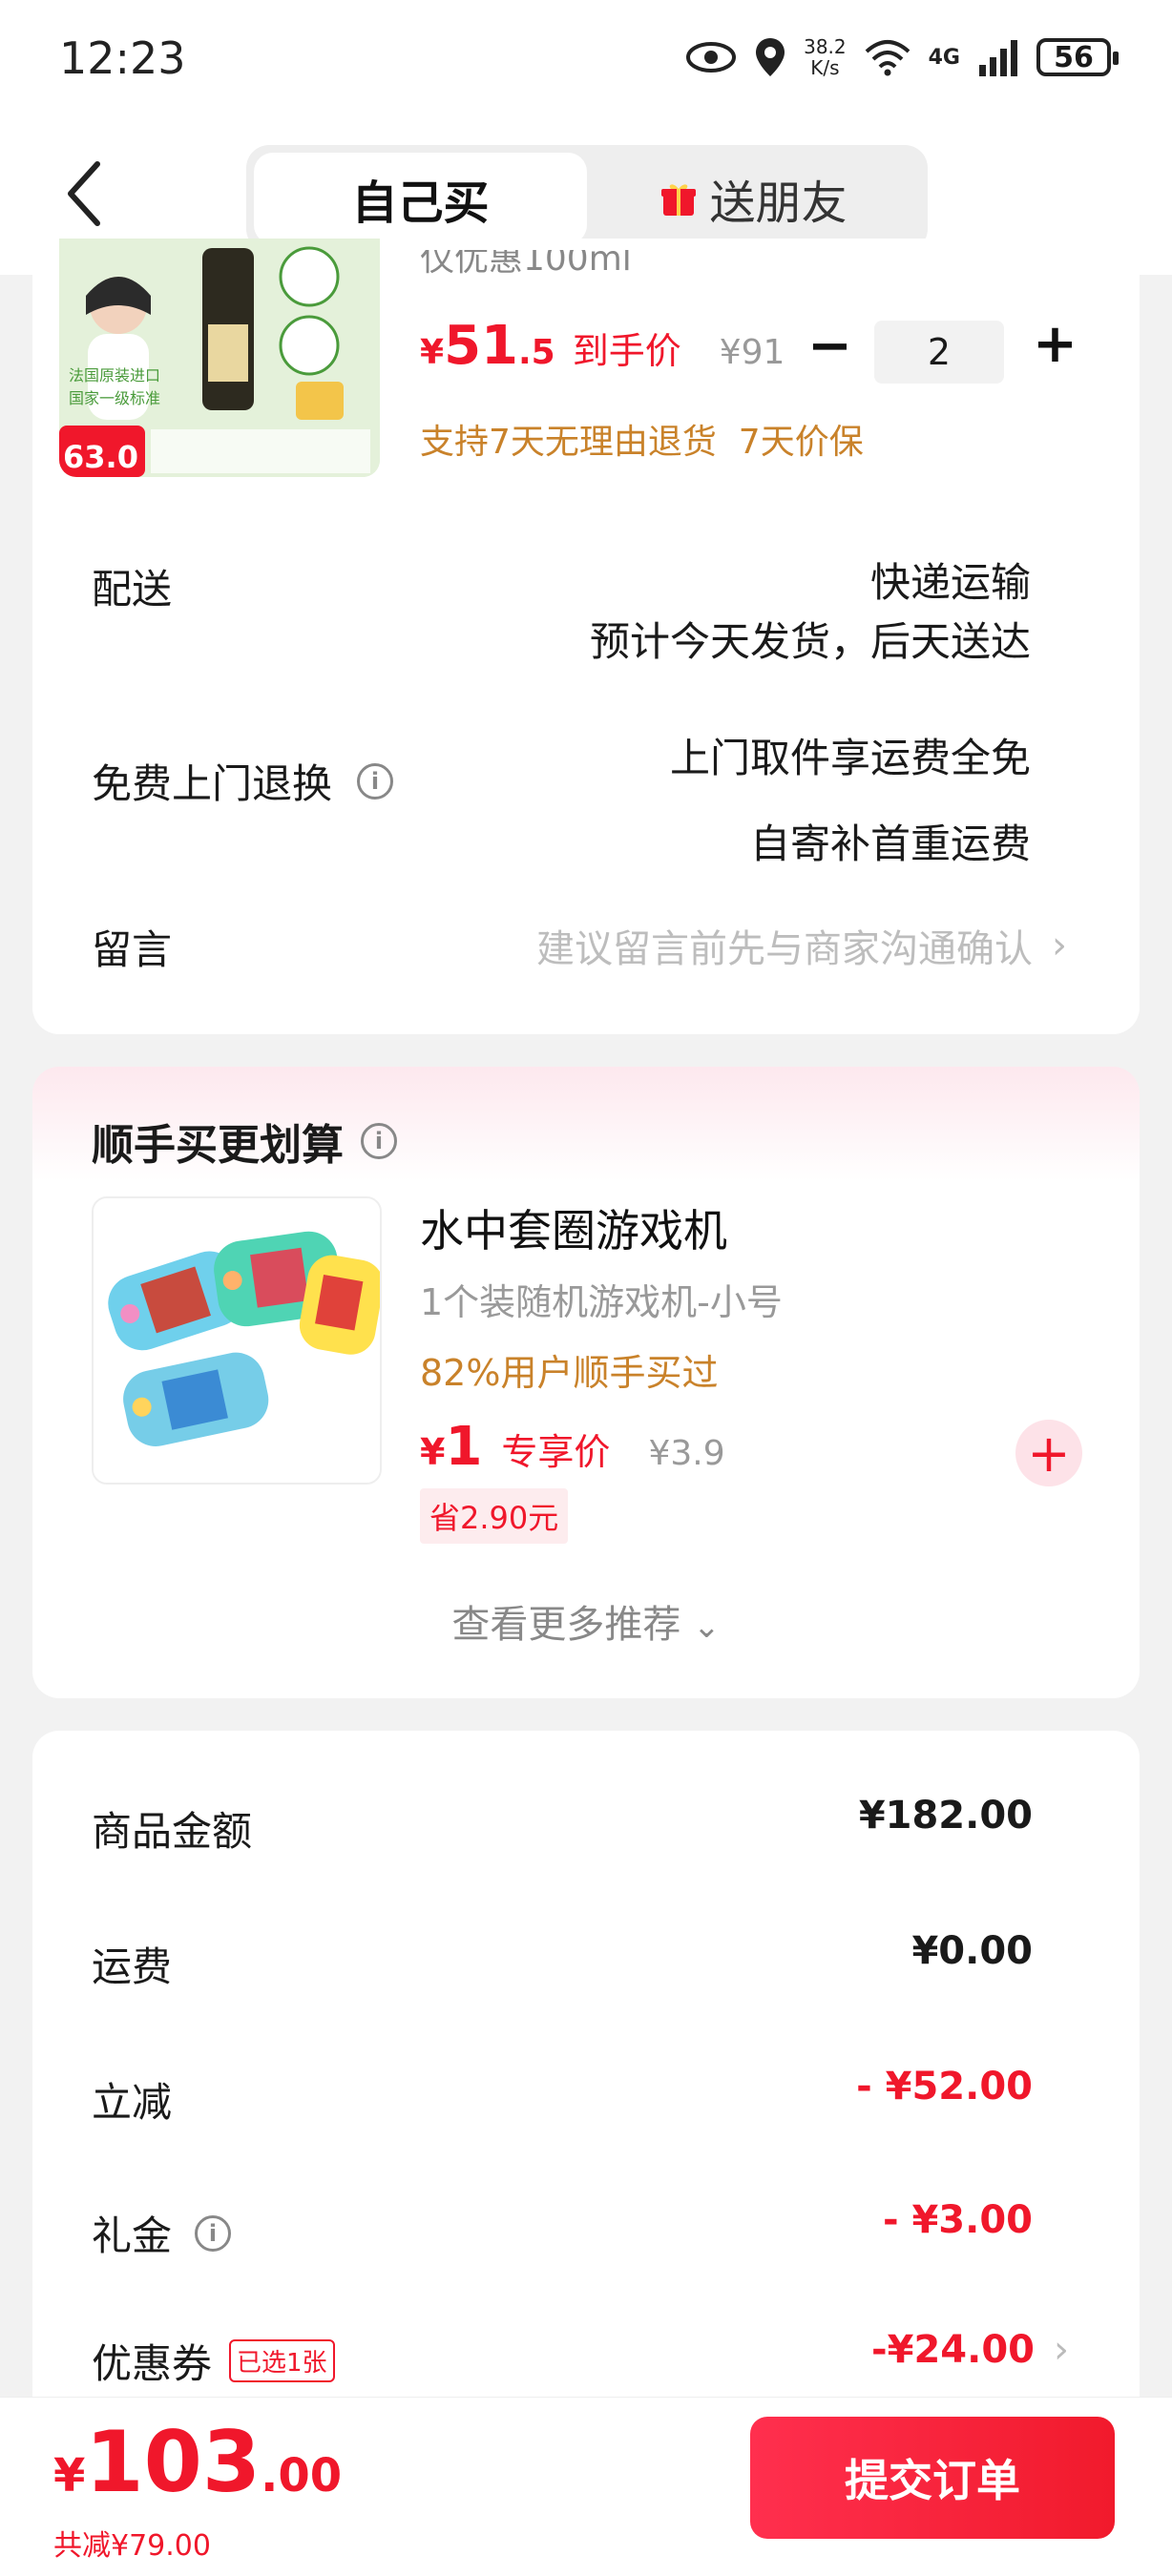  What do you see at coordinates (87, 194) in the screenshot?
I see `back-icon` at bounding box center [87, 194].